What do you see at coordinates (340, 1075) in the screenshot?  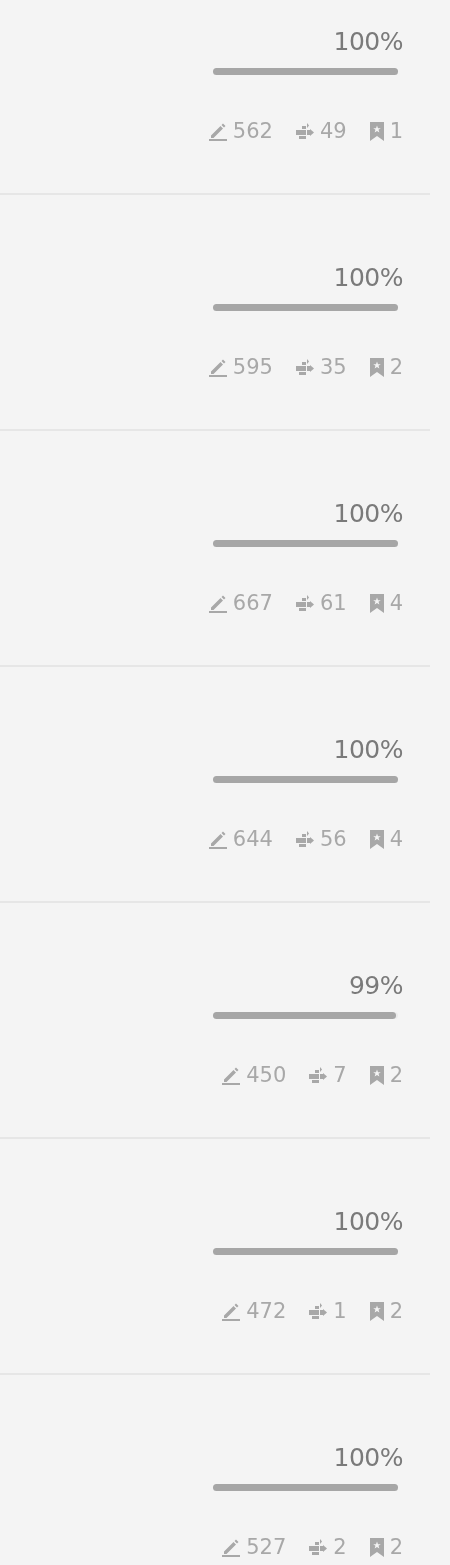 I see `change-count: 7` at bounding box center [340, 1075].